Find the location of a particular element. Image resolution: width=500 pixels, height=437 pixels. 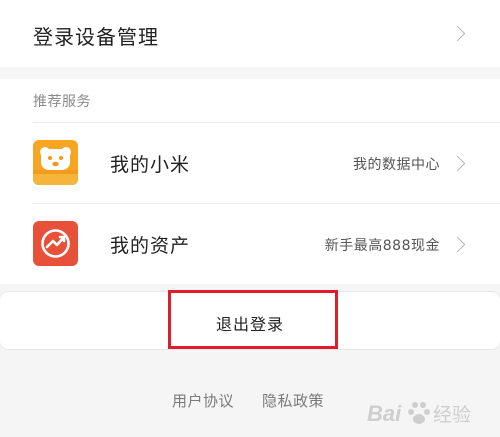

service-detail: 我的数据中心 is located at coordinates (396, 165).